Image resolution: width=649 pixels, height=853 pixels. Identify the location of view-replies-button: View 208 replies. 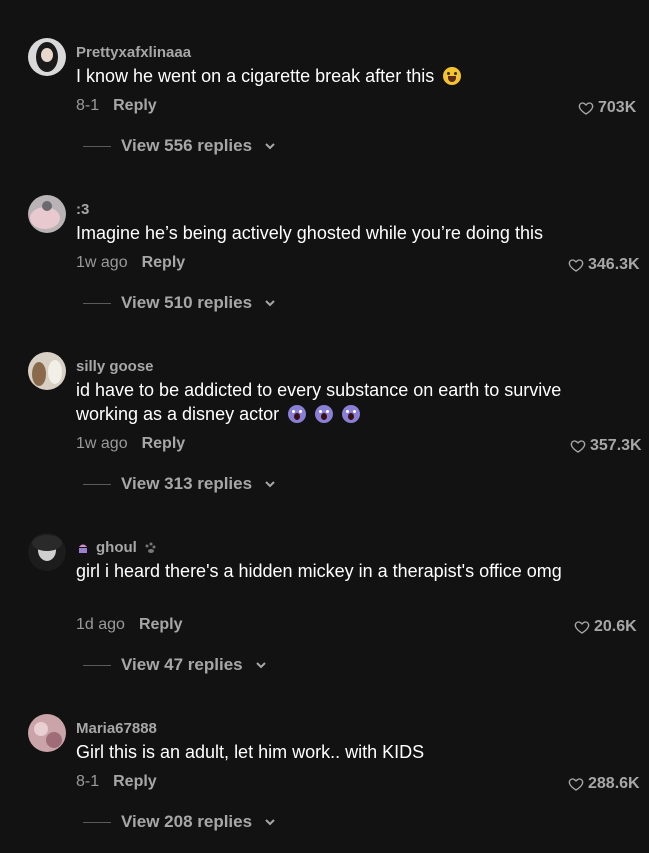
(179, 822).